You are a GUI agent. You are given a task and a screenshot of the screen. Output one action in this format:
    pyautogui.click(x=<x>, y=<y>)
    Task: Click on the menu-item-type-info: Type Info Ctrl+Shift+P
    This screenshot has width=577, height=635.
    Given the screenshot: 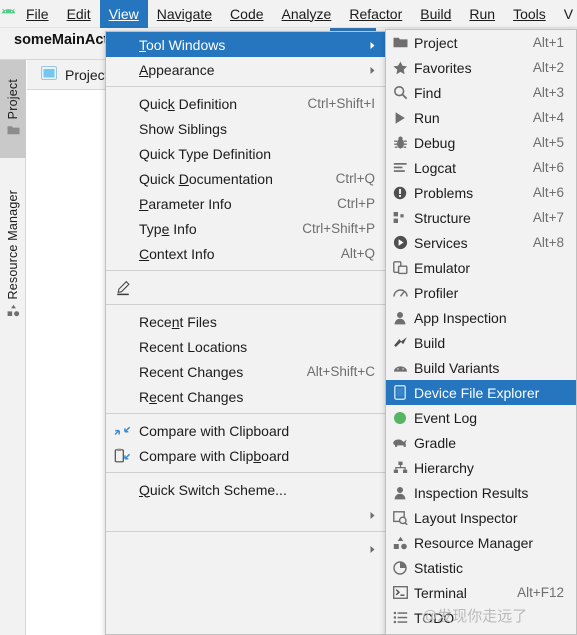 What is the action you would take?
    pyautogui.click(x=245, y=228)
    